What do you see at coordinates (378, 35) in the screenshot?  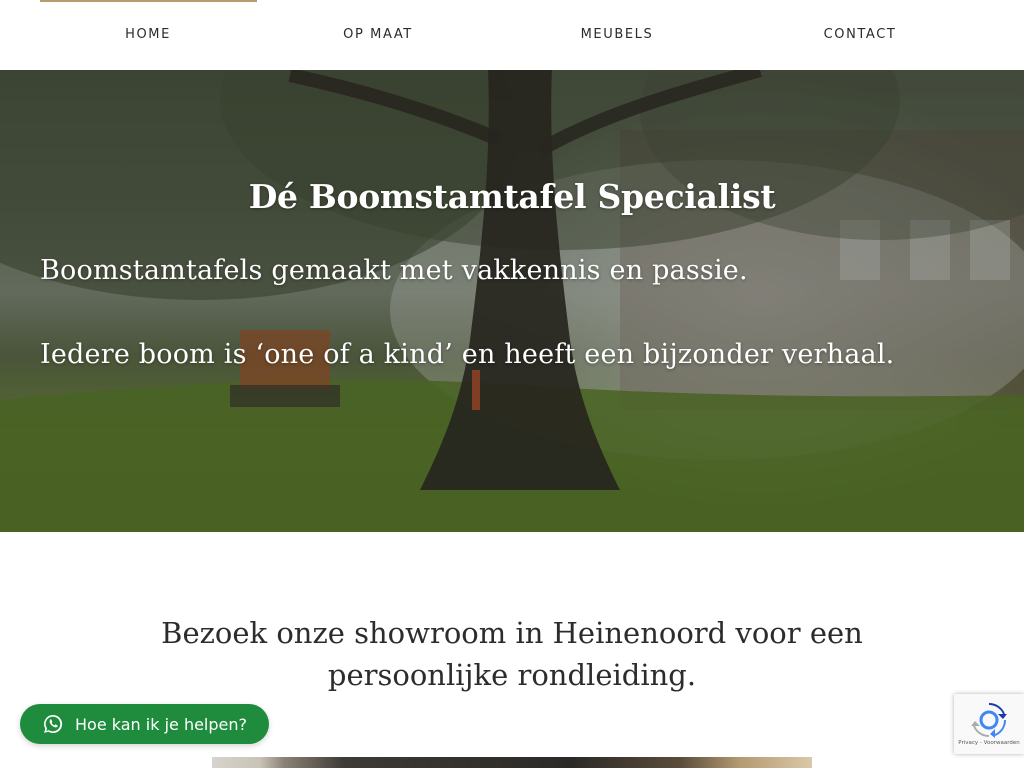 I see `nav-item-op-maat: OP MAAT` at bounding box center [378, 35].